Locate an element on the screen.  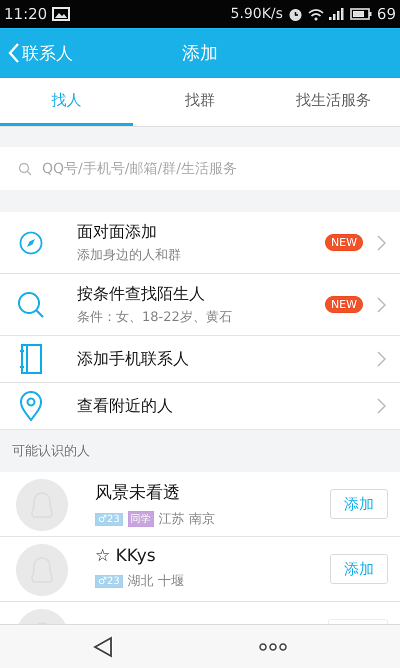
menu-item: 添加手机联系人 is located at coordinates (200, 359).